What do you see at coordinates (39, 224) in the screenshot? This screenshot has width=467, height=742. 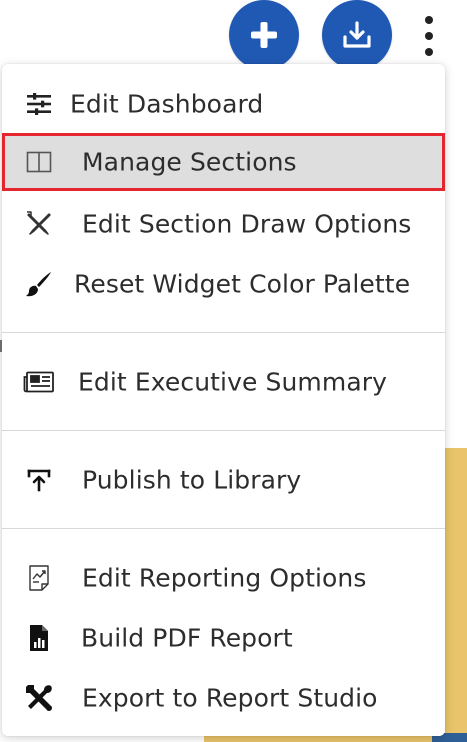 I see `pencil-cross-icon` at bounding box center [39, 224].